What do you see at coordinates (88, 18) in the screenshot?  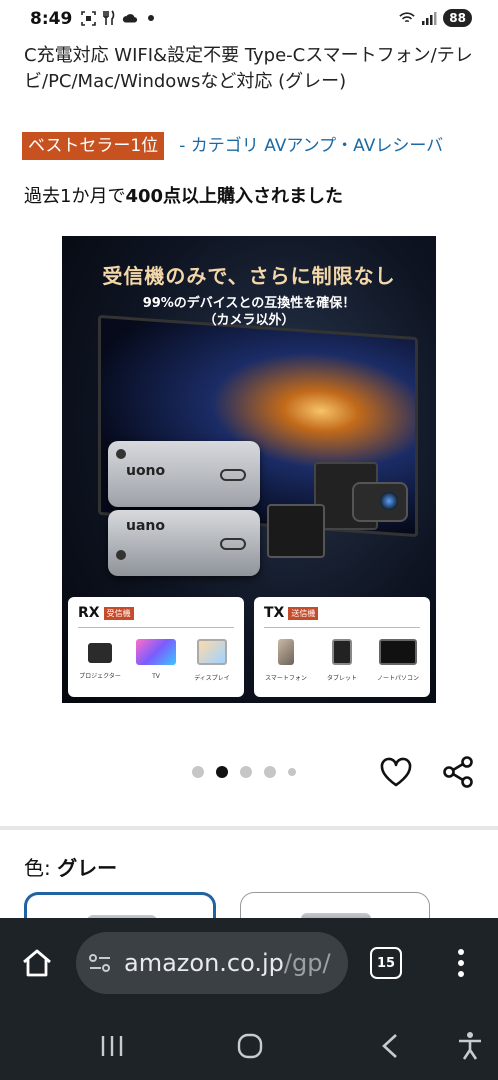 I see `screenshot-icon` at bounding box center [88, 18].